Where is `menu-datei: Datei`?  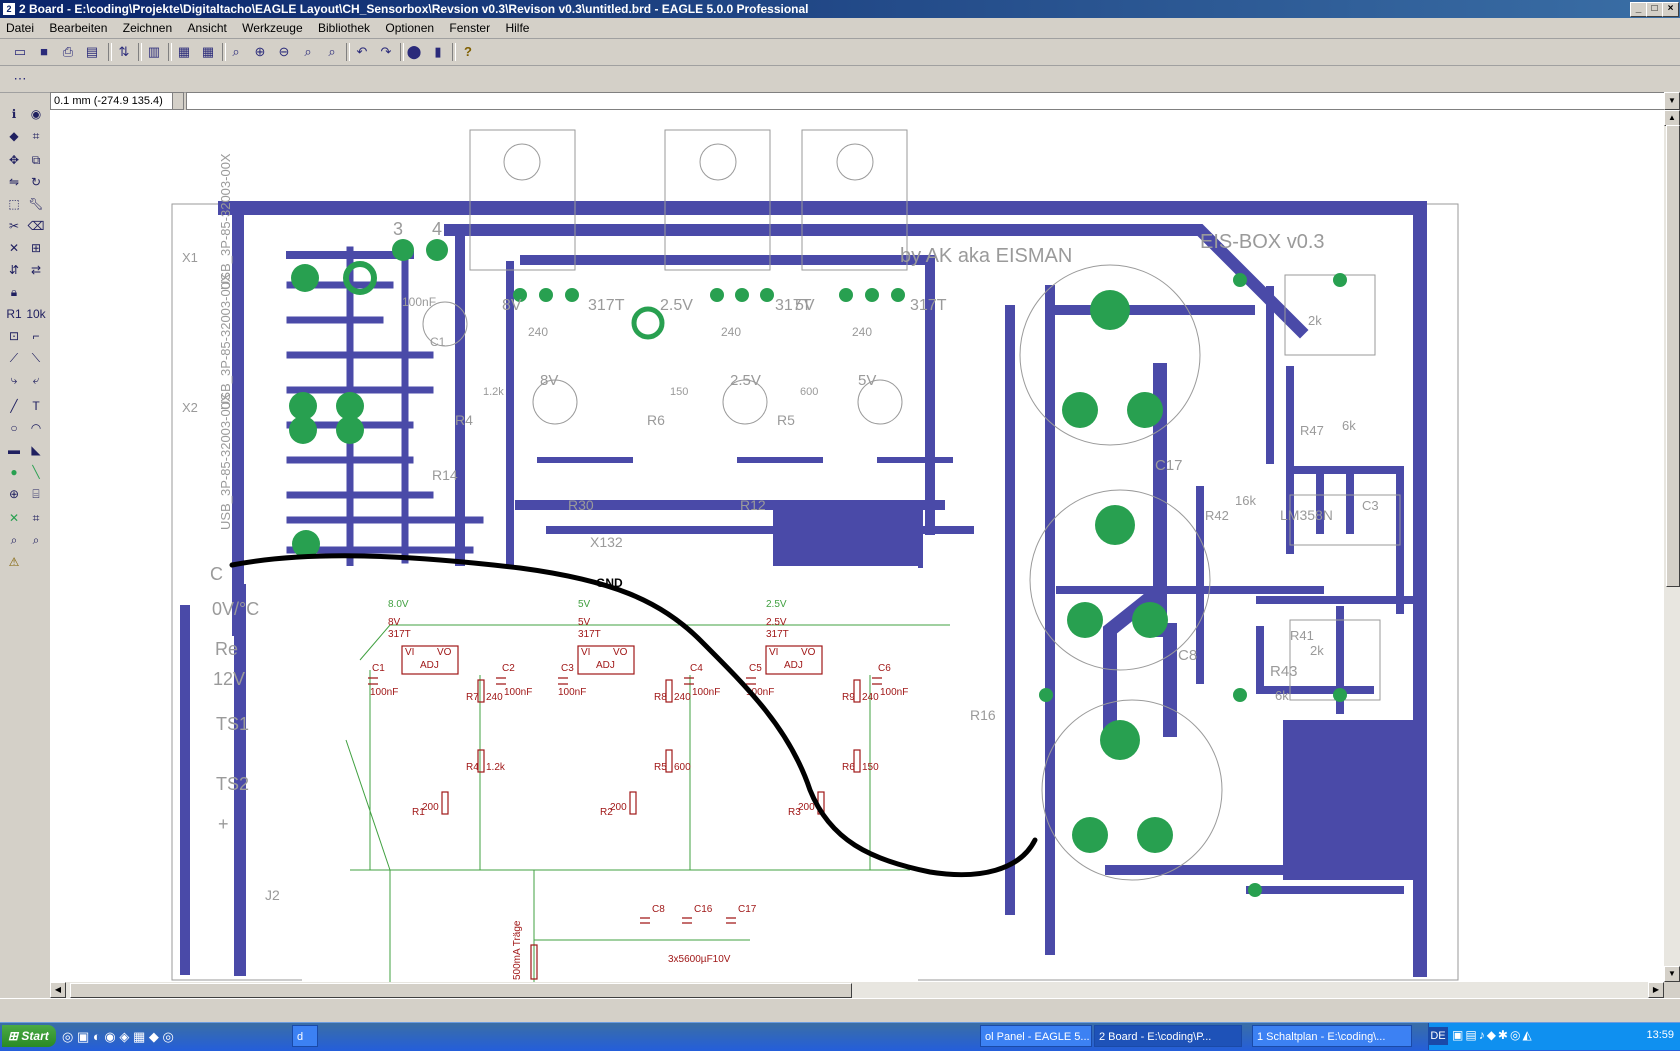 menu-datei: Datei is located at coordinates (20, 28).